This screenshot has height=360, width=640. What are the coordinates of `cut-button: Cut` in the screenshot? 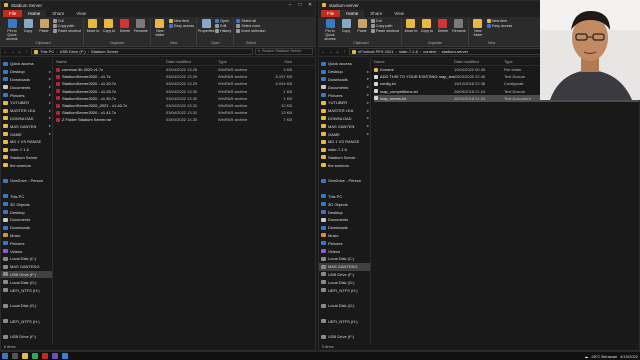 It's located at (385, 21).